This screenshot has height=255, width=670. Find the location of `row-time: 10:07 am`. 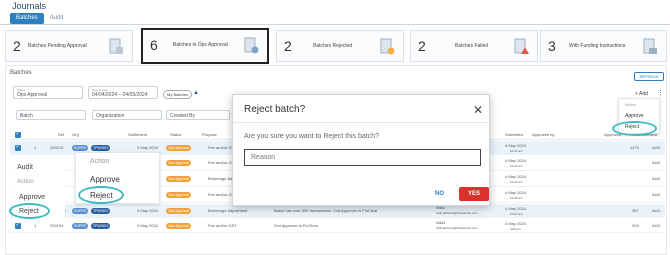

row-time: 10:07 am is located at coordinates (516, 214).